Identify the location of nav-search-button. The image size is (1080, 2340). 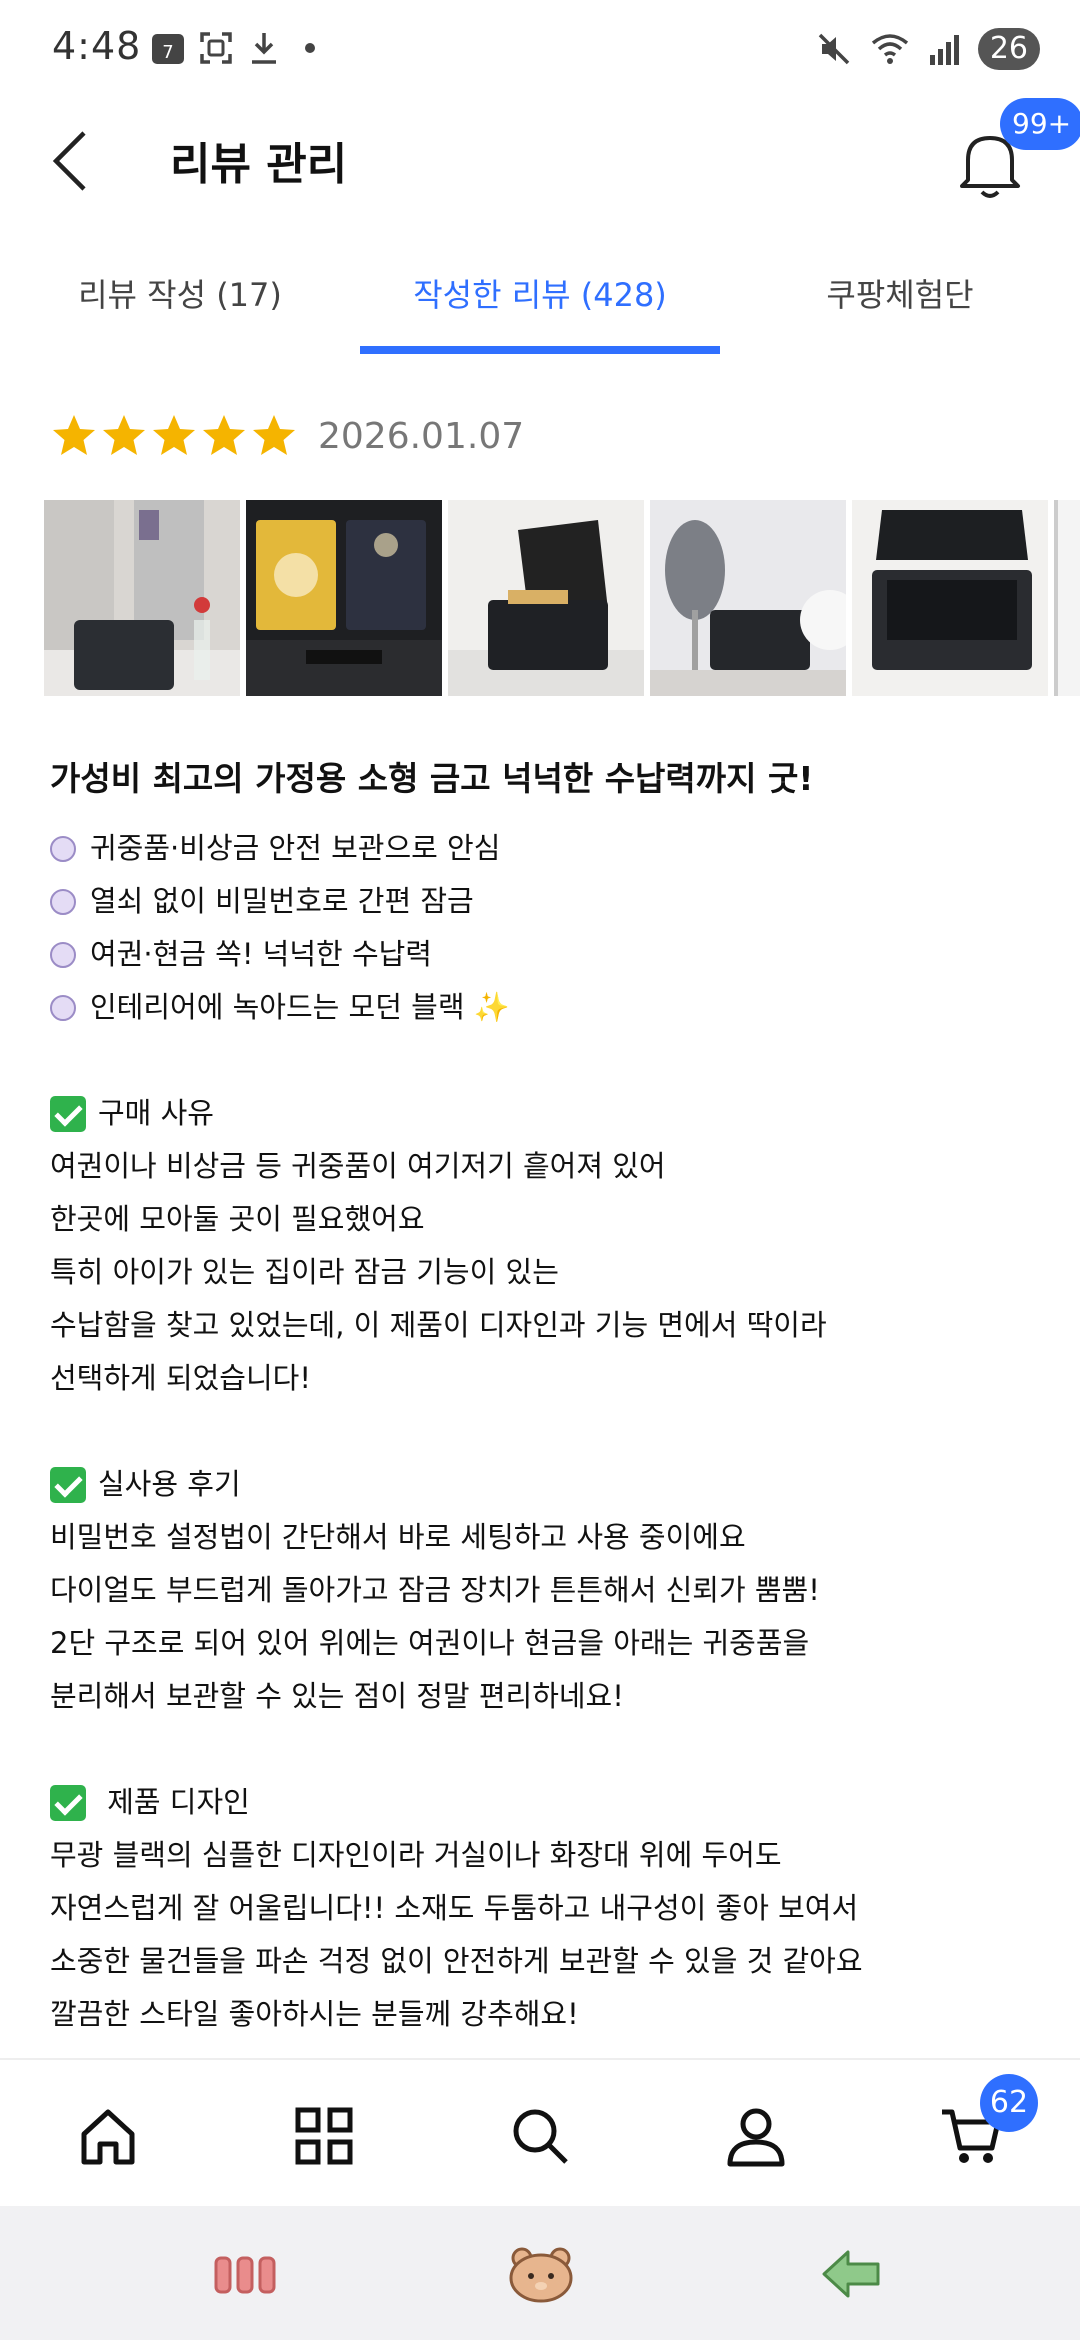
(540, 2136).